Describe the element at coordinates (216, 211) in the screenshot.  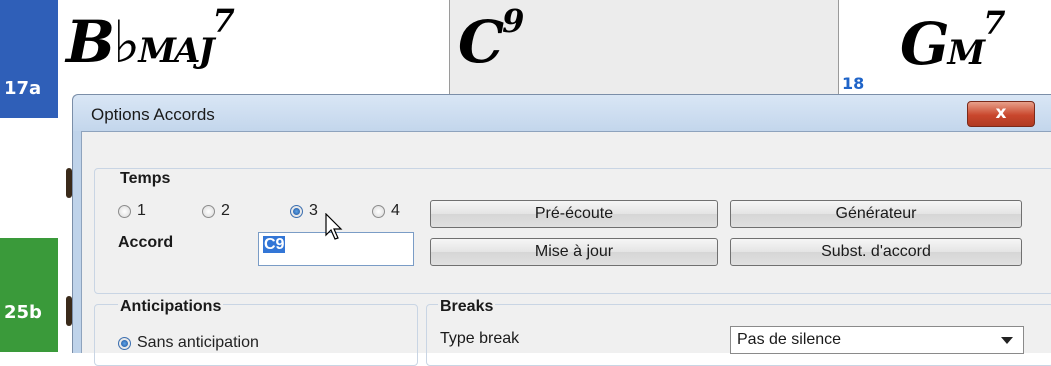
I see `beat-radio-2: 2` at that location.